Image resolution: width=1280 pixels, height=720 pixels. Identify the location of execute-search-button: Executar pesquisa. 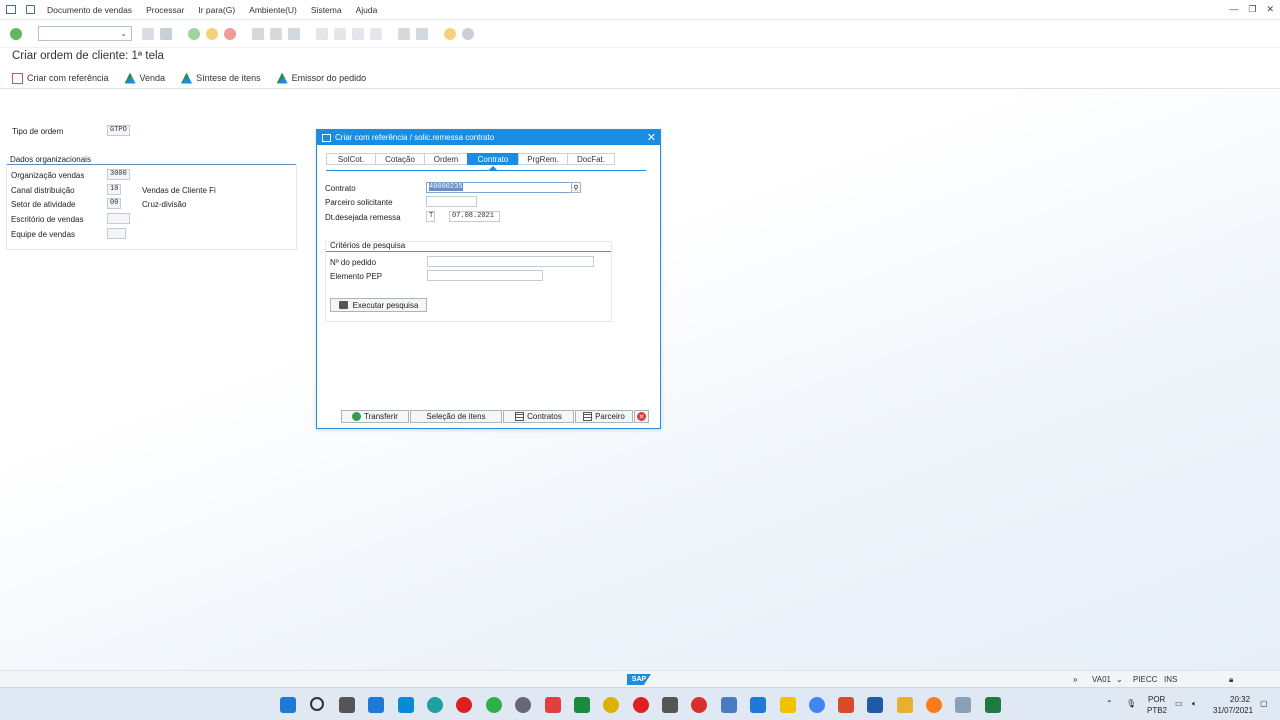
(378, 305).